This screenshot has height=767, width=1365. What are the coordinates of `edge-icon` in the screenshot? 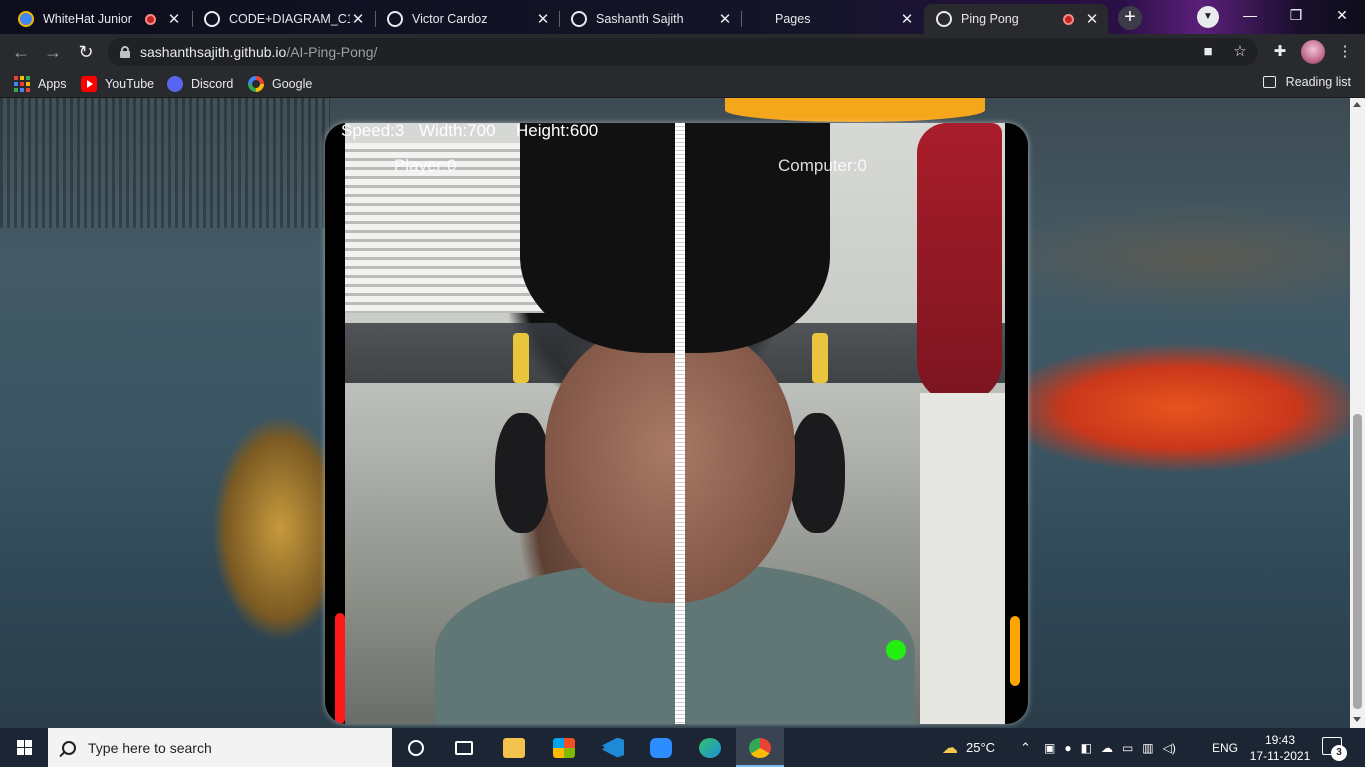 It's located at (710, 747).